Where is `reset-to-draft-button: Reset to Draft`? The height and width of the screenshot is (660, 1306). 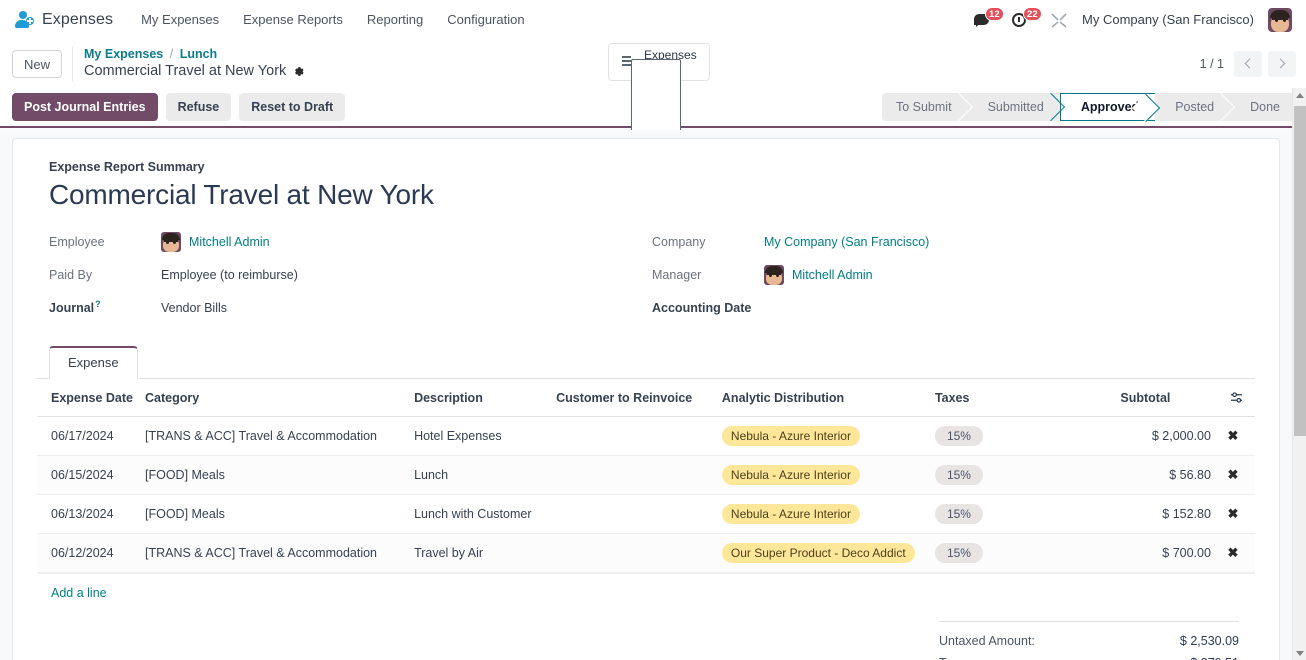
reset-to-draft-button: Reset to Draft is located at coordinates (292, 106).